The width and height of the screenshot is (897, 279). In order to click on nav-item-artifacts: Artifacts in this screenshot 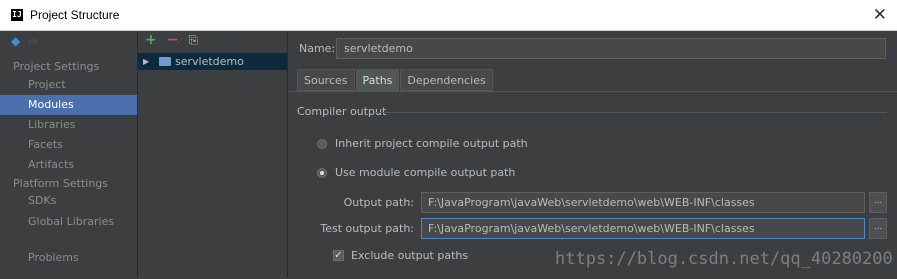, I will do `click(68, 165)`.